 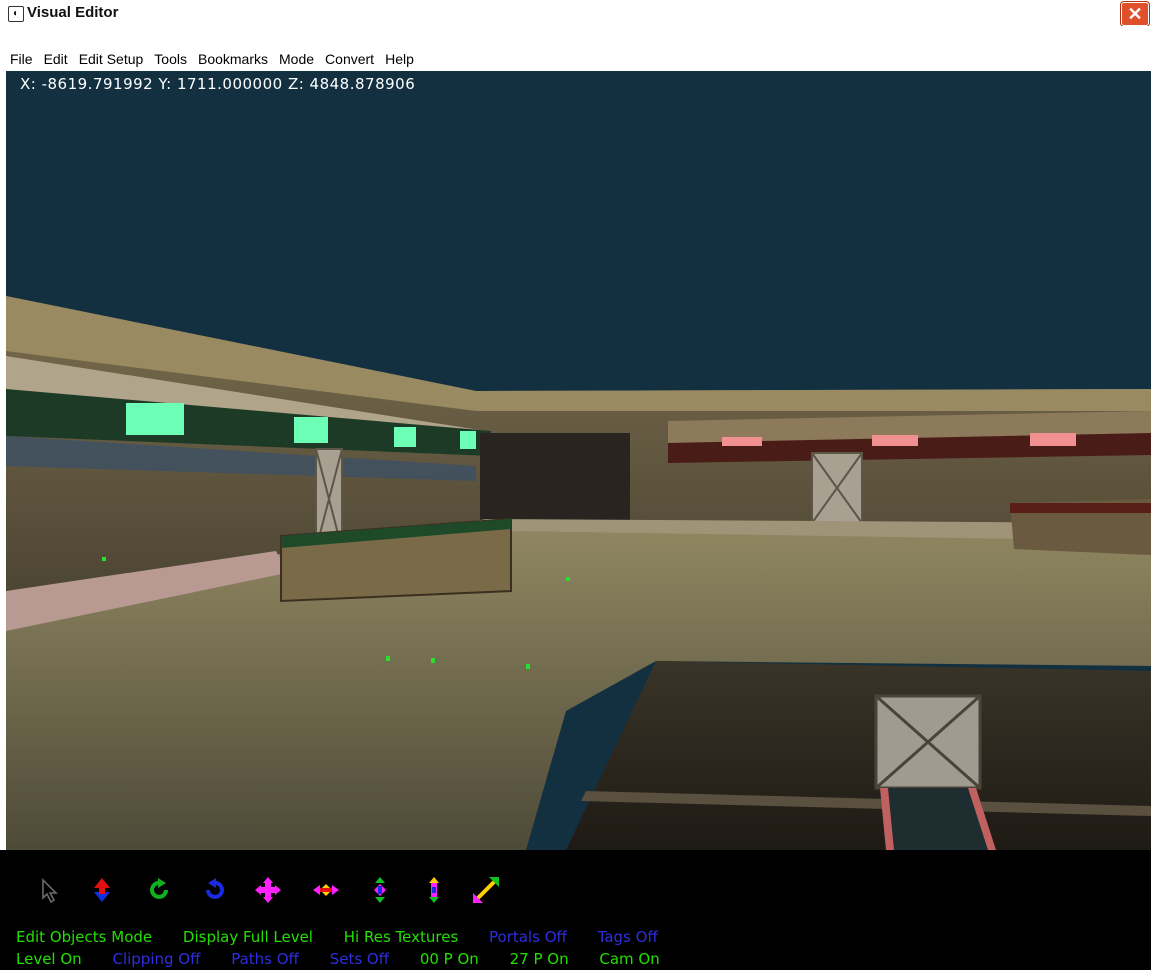 What do you see at coordinates (160, 890) in the screenshot?
I see `rotate-cw-green-icon` at bounding box center [160, 890].